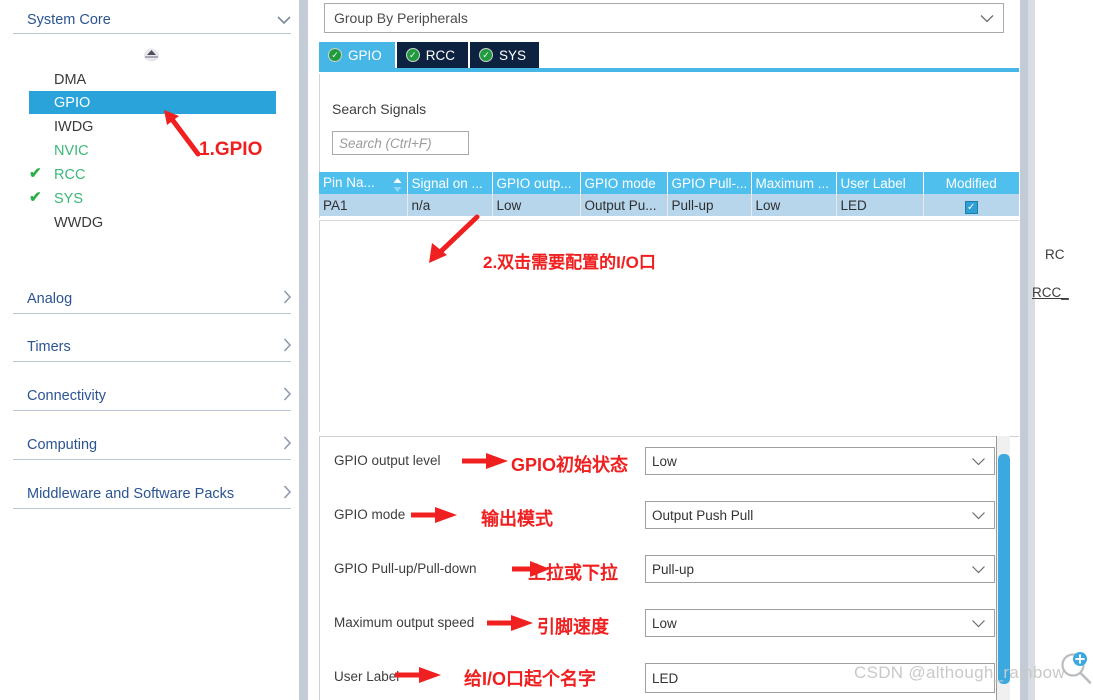 This screenshot has height=700, width=1093. I want to click on cell-signal-on: n/a, so click(450, 205).